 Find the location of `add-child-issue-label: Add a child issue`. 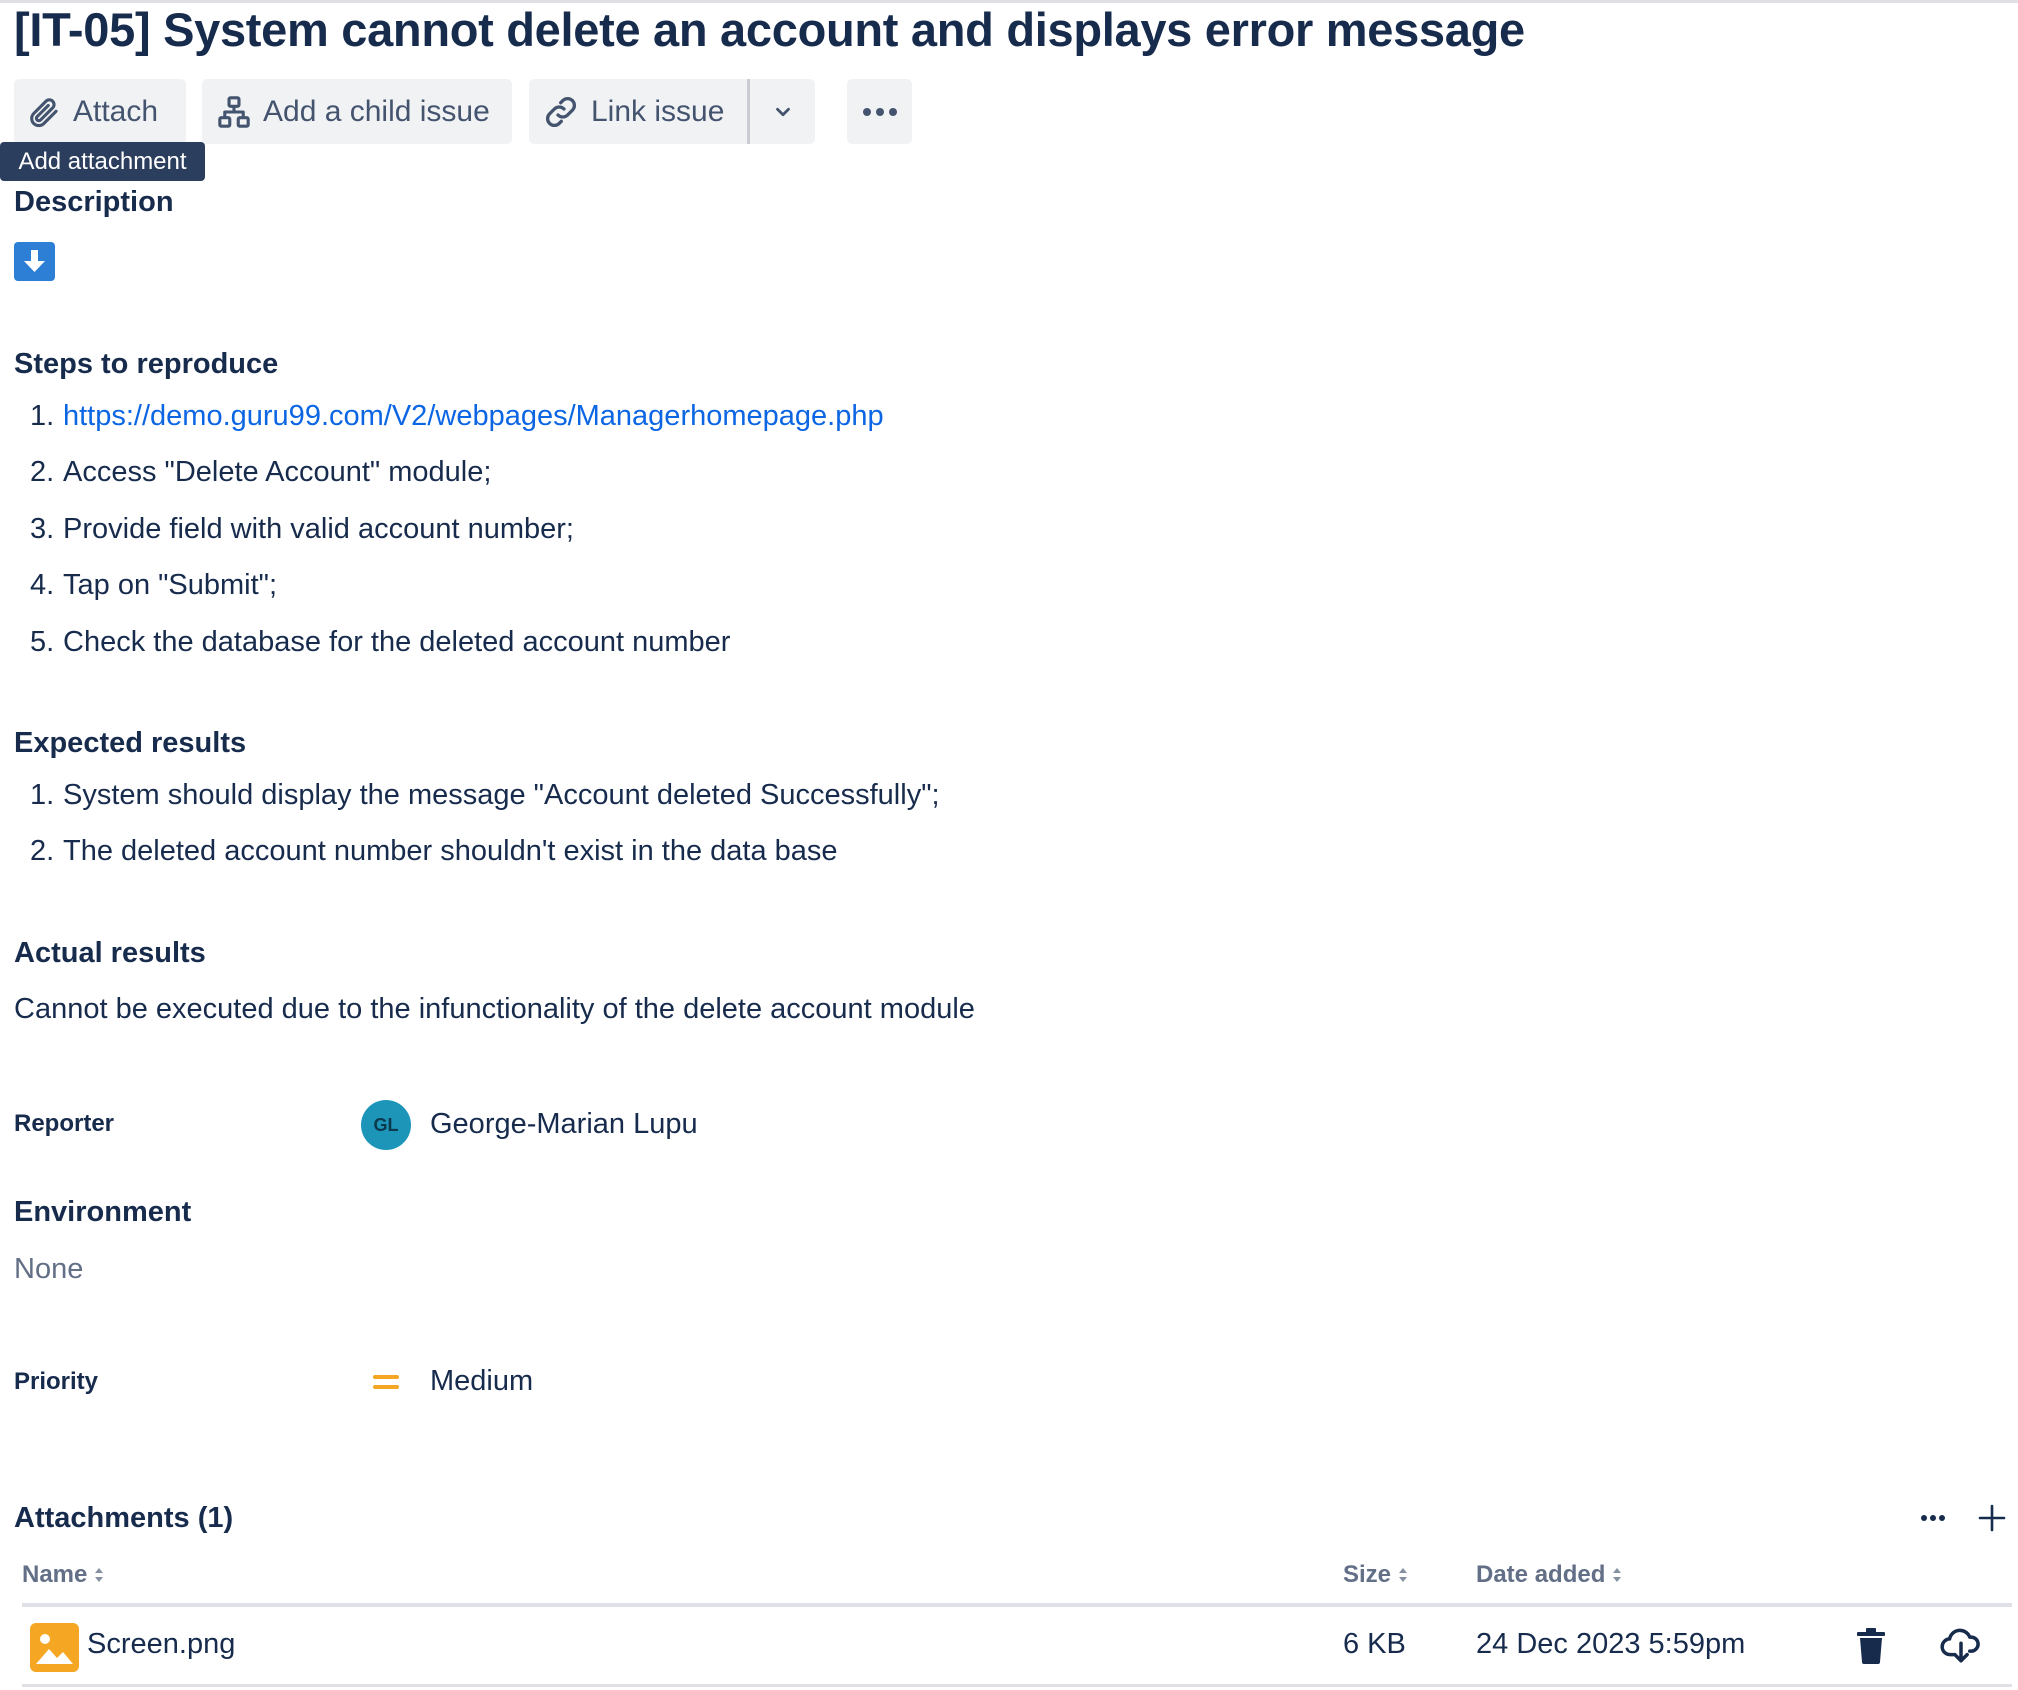

add-child-issue-label: Add a child issue is located at coordinates (376, 111).